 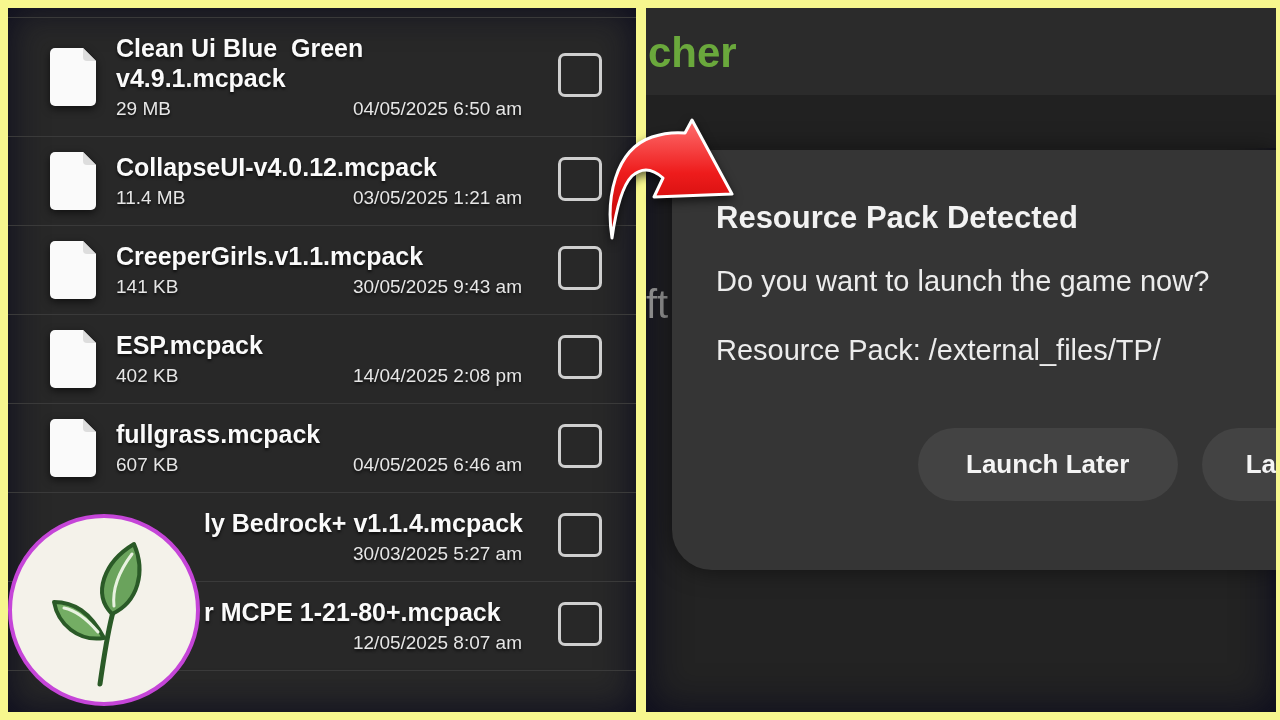 I want to click on file-name: Clean Ui Blue Green v4.9.1.mcpack, so click(x=240, y=63).